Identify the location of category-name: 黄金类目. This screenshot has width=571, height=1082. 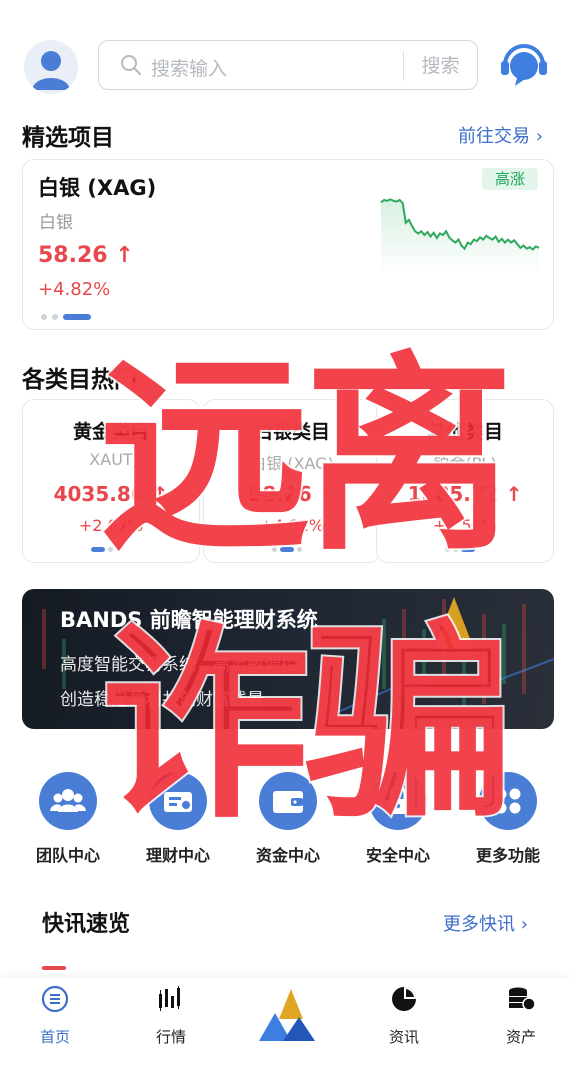
(110, 432).